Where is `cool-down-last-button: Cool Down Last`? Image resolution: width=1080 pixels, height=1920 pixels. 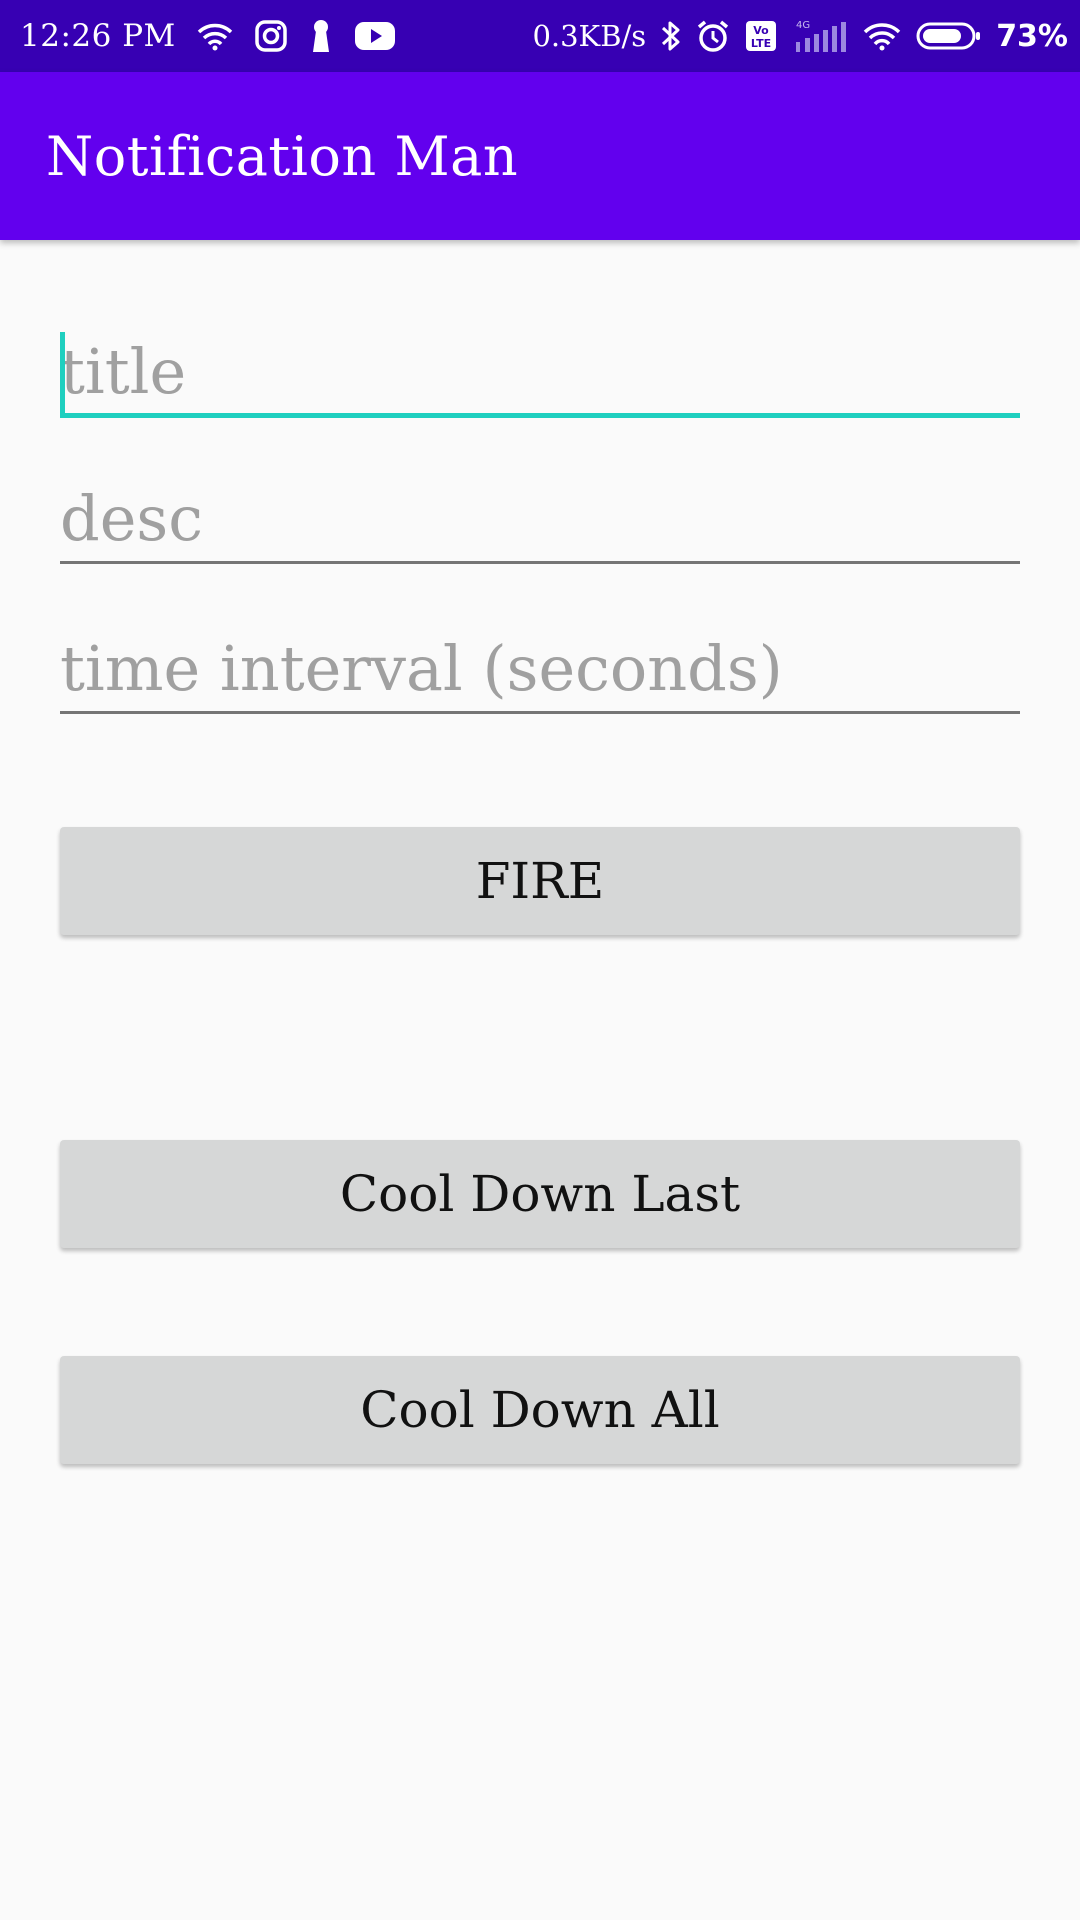 cool-down-last-button: Cool Down Last is located at coordinates (540, 1194).